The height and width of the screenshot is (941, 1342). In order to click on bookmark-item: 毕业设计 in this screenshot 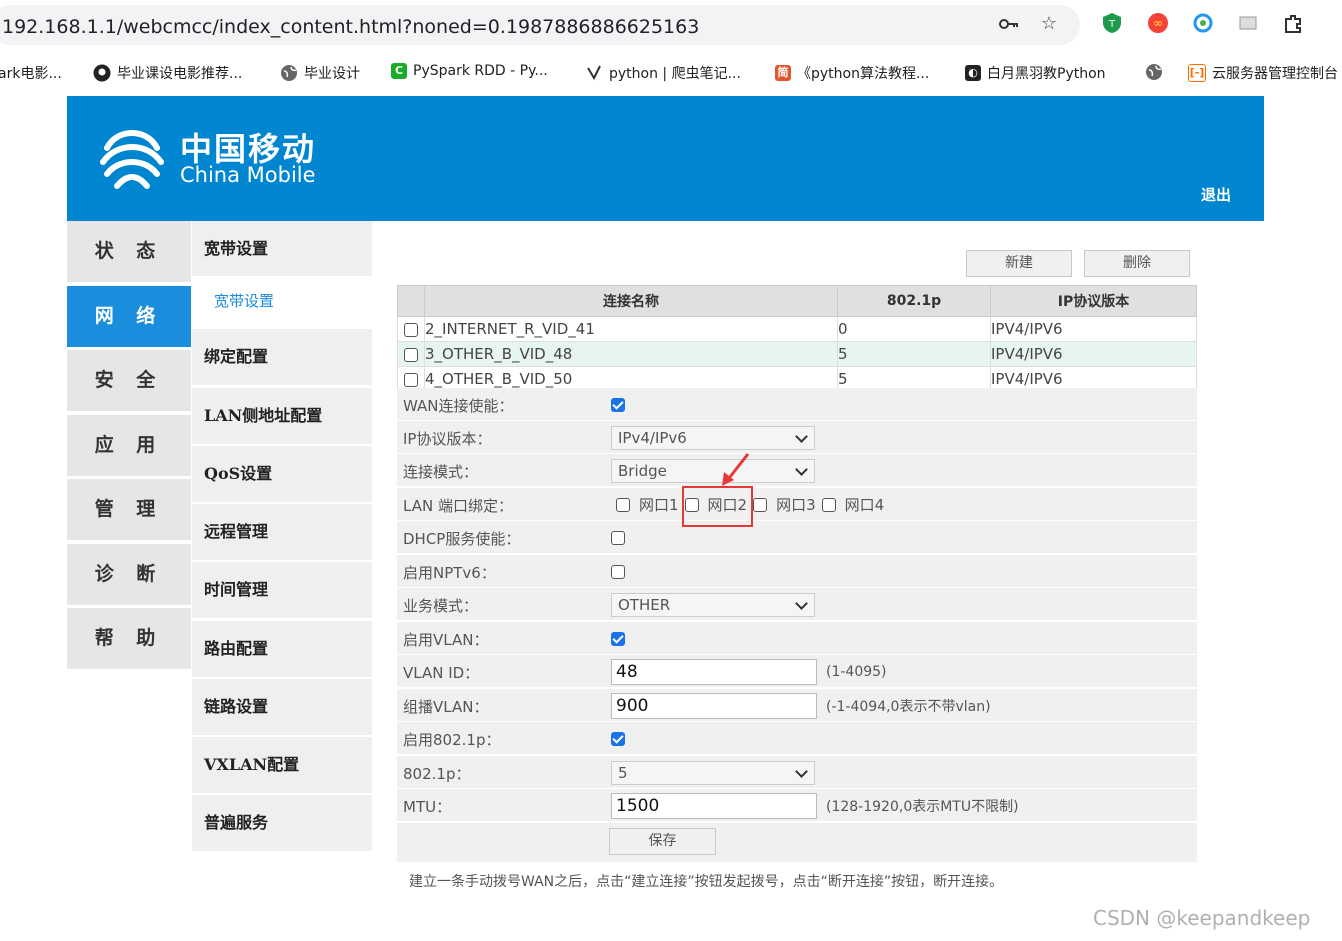, I will do `click(320, 73)`.